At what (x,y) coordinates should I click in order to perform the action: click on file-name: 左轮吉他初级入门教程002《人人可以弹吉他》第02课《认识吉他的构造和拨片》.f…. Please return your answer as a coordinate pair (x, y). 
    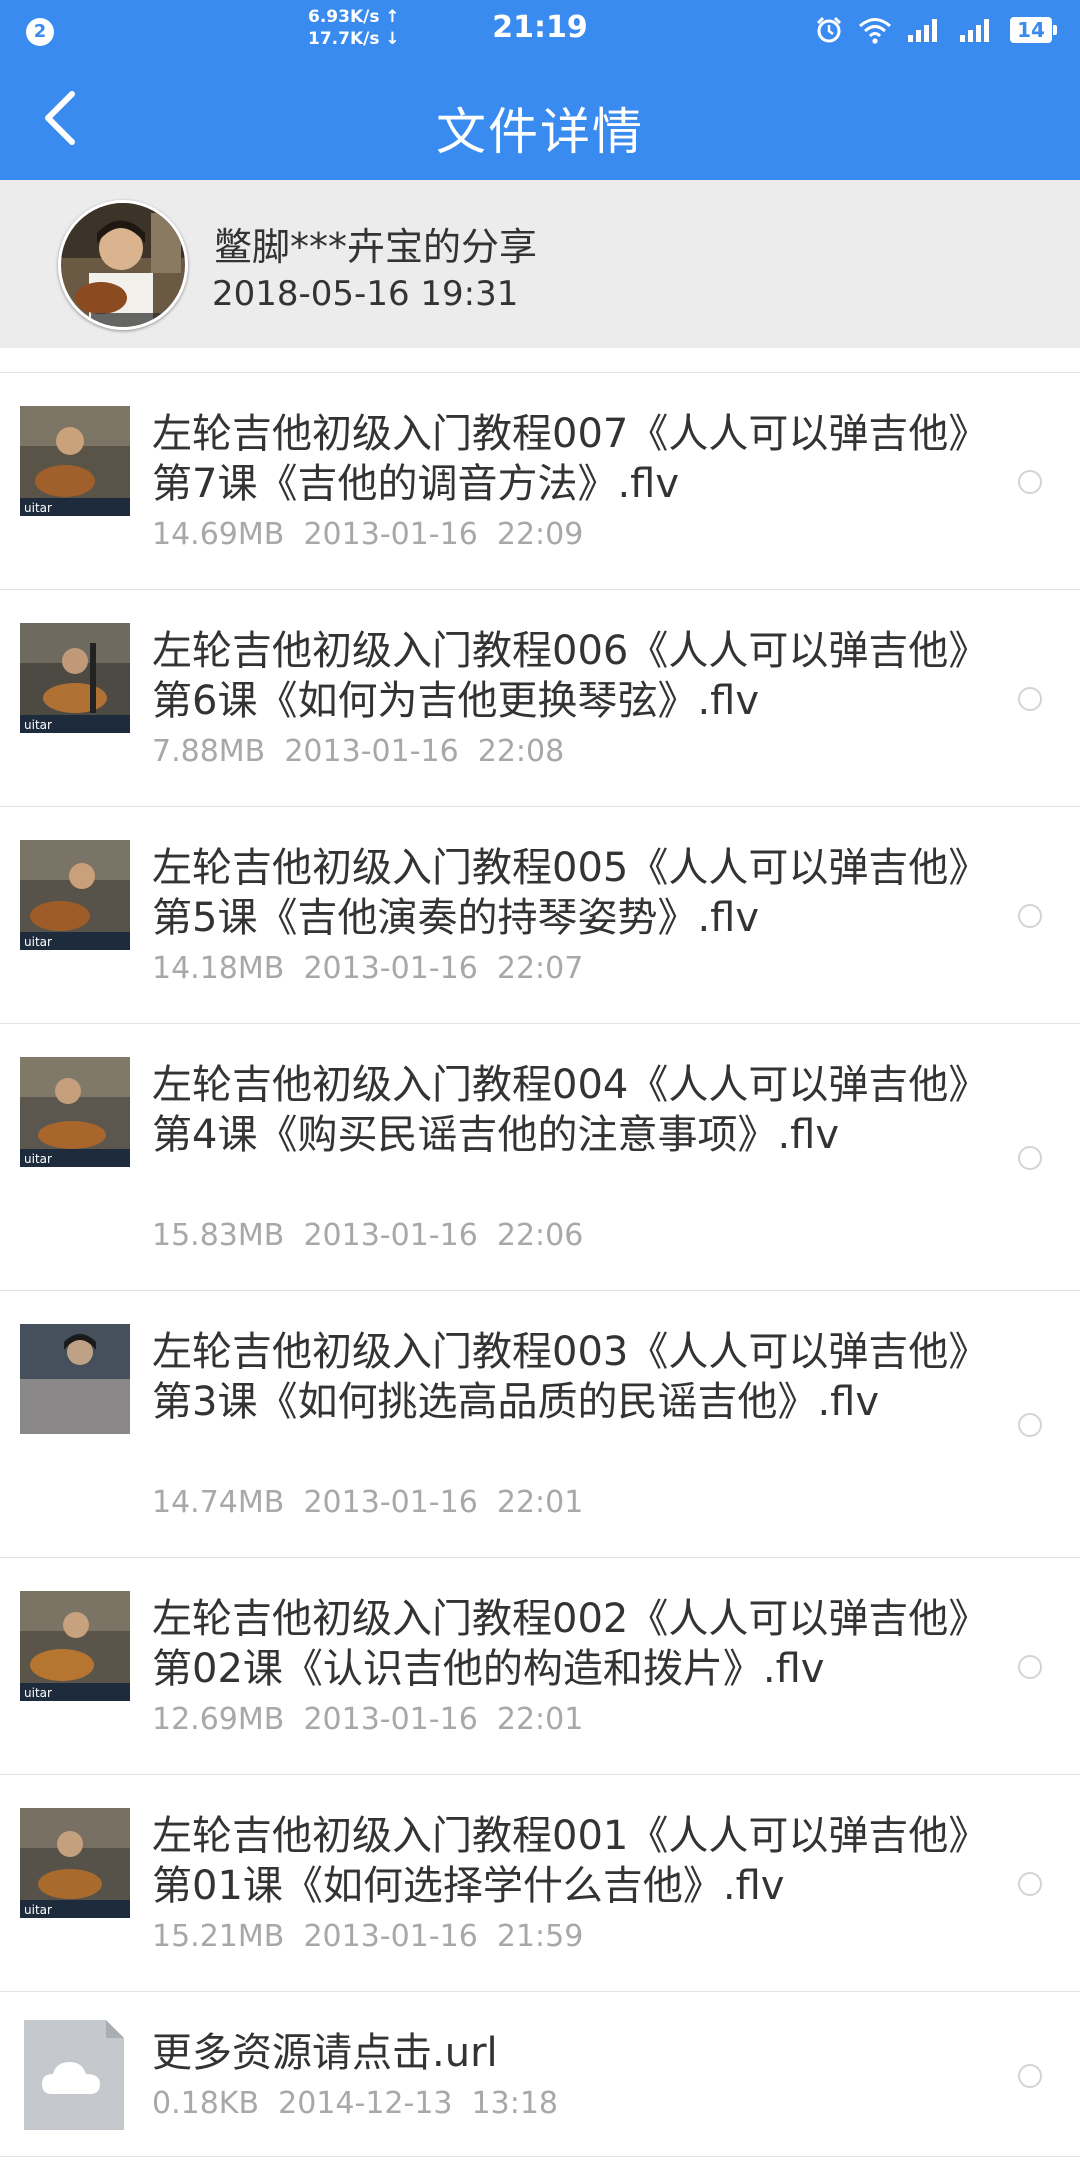
    Looking at the image, I should click on (560, 1644).